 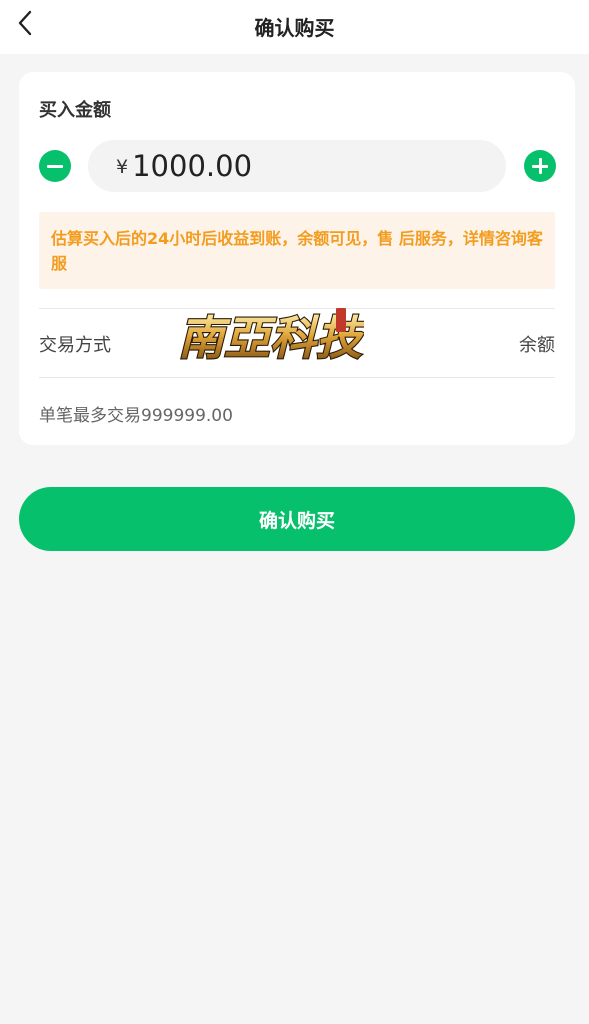 I want to click on notice-box: 估算买入后的24小时后收益到账，余额可见，售 后服务，详情咨询客服, so click(x=297, y=250).